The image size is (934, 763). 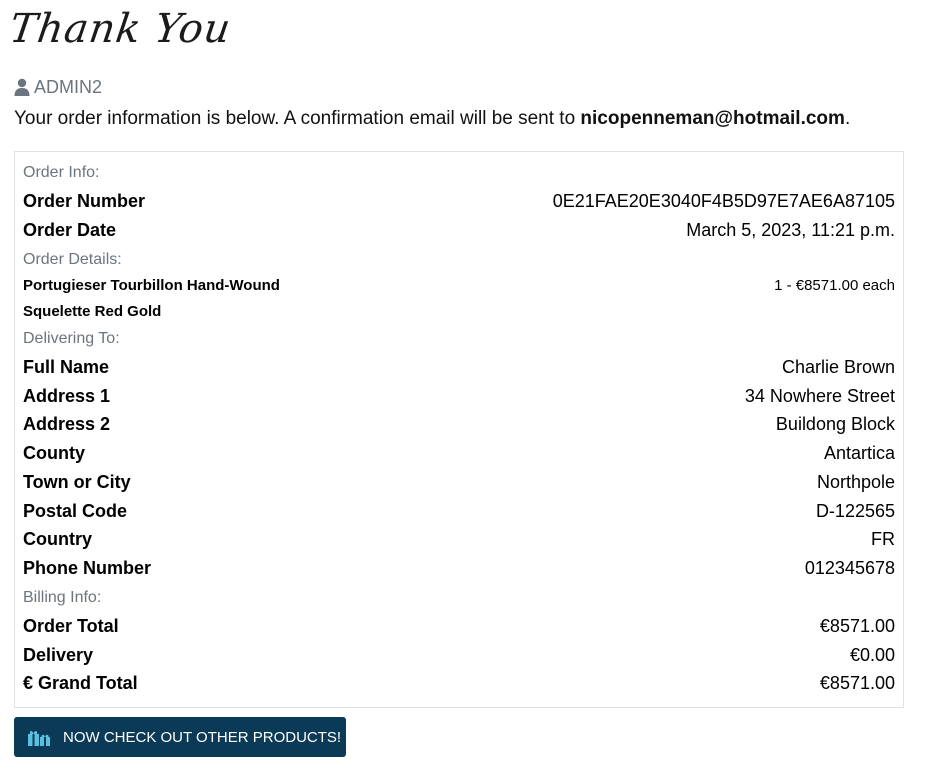 What do you see at coordinates (67, 424) in the screenshot?
I see `field-label: Address 2` at bounding box center [67, 424].